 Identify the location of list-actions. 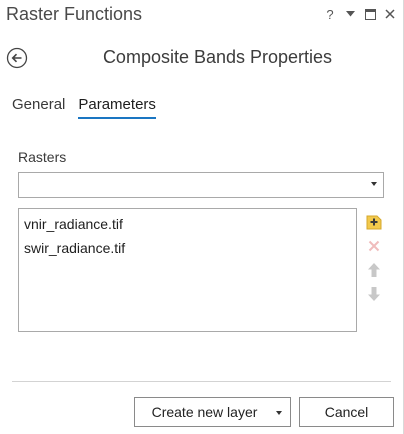
(374, 258).